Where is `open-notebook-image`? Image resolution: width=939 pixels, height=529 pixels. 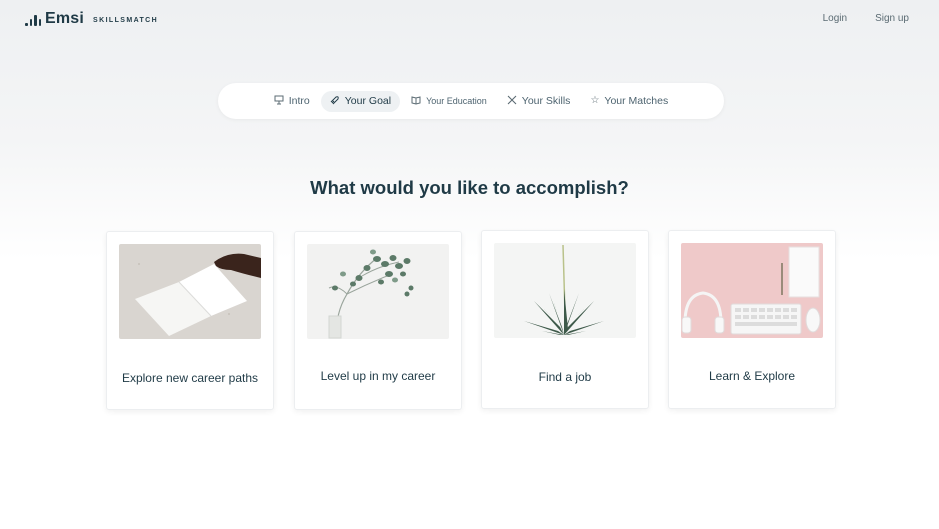
open-notebook-image is located at coordinates (190, 291).